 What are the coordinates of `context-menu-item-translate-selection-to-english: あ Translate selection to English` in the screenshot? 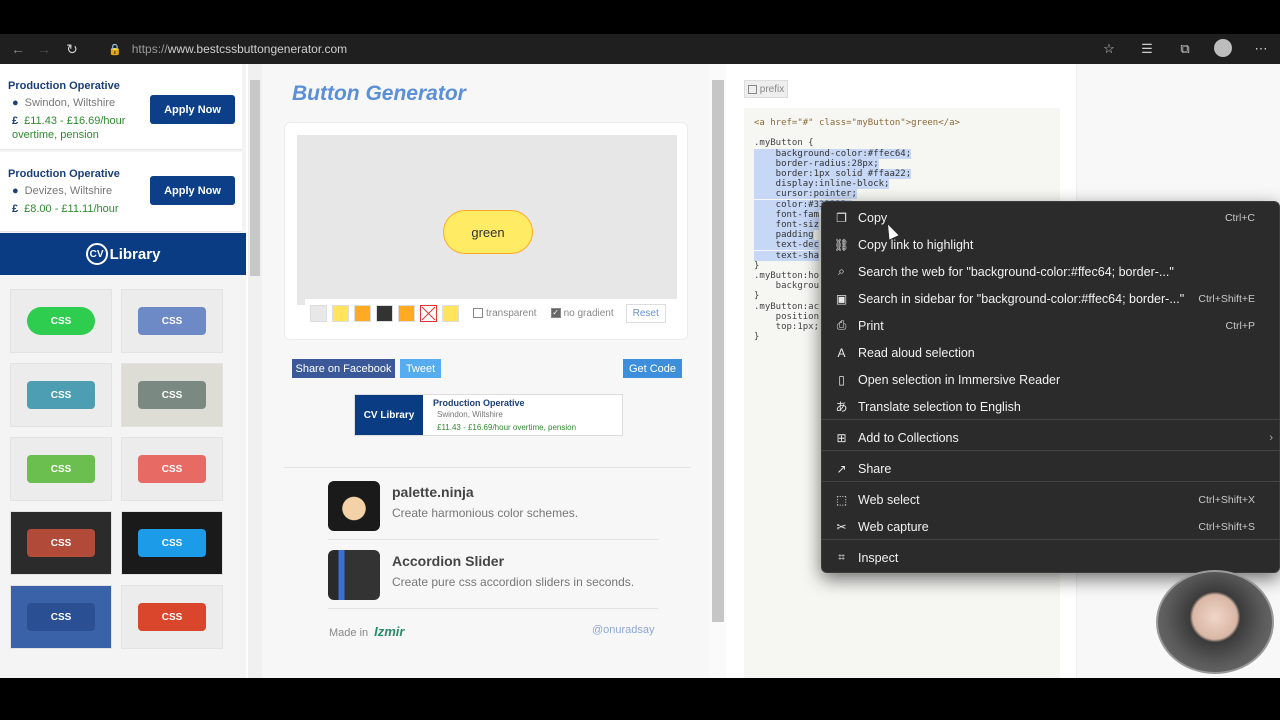 It's located at (1051, 406).